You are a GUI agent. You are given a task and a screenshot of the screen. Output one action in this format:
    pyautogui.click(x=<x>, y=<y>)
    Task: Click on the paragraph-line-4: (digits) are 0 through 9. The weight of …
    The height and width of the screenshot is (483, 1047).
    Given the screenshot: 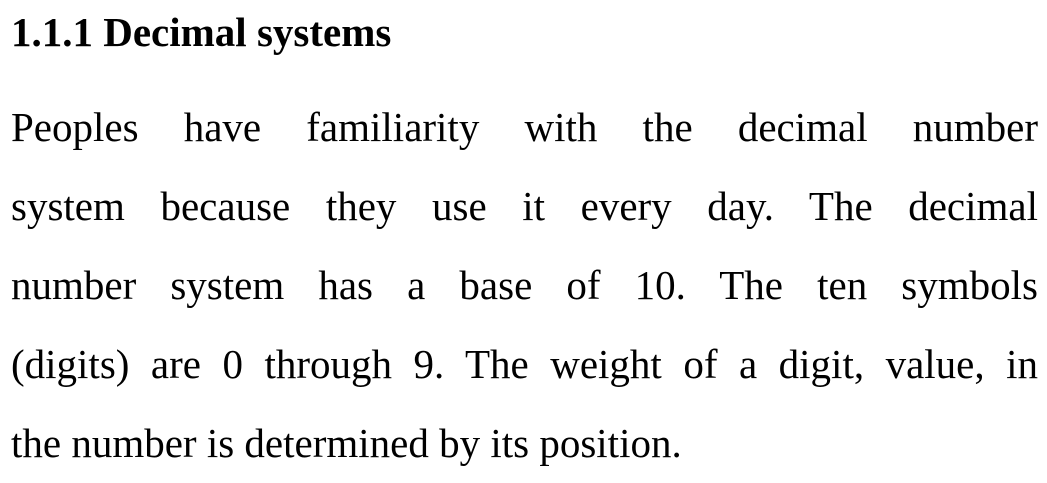 What is the action you would take?
    pyautogui.click(x=524, y=364)
    